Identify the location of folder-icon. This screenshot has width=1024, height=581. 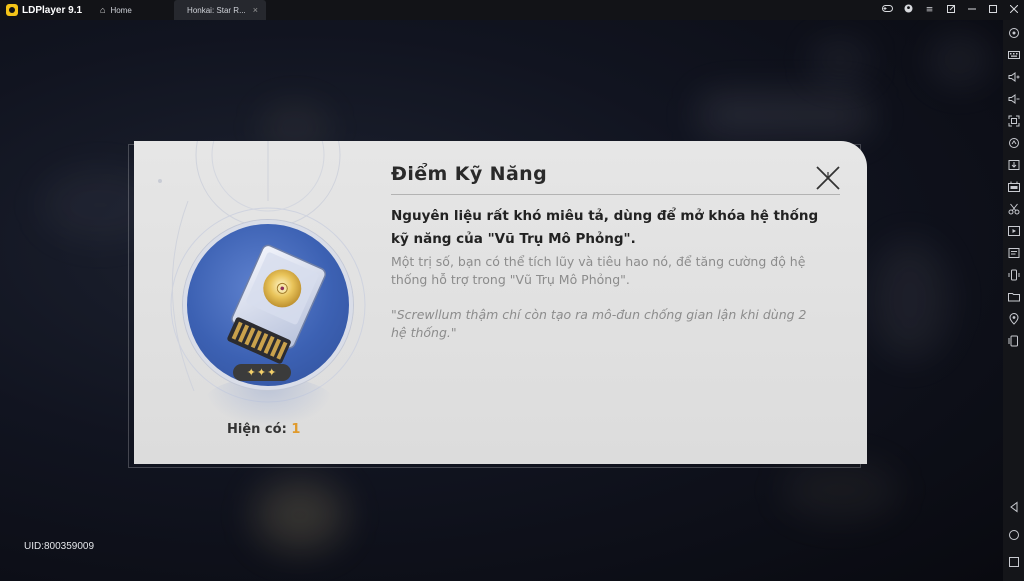
(1013, 296).